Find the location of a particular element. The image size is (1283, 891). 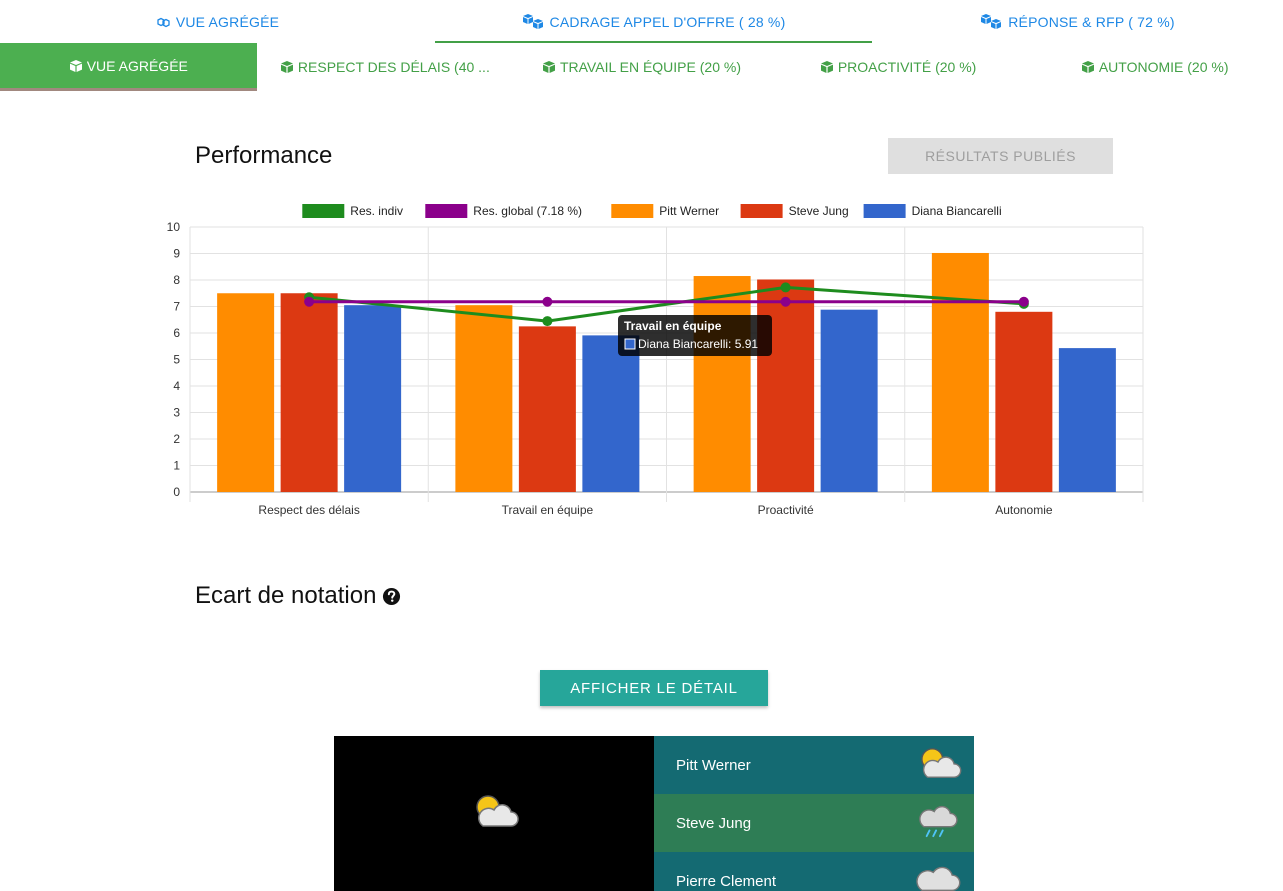

y-tick-label: 8 is located at coordinates (176, 280).